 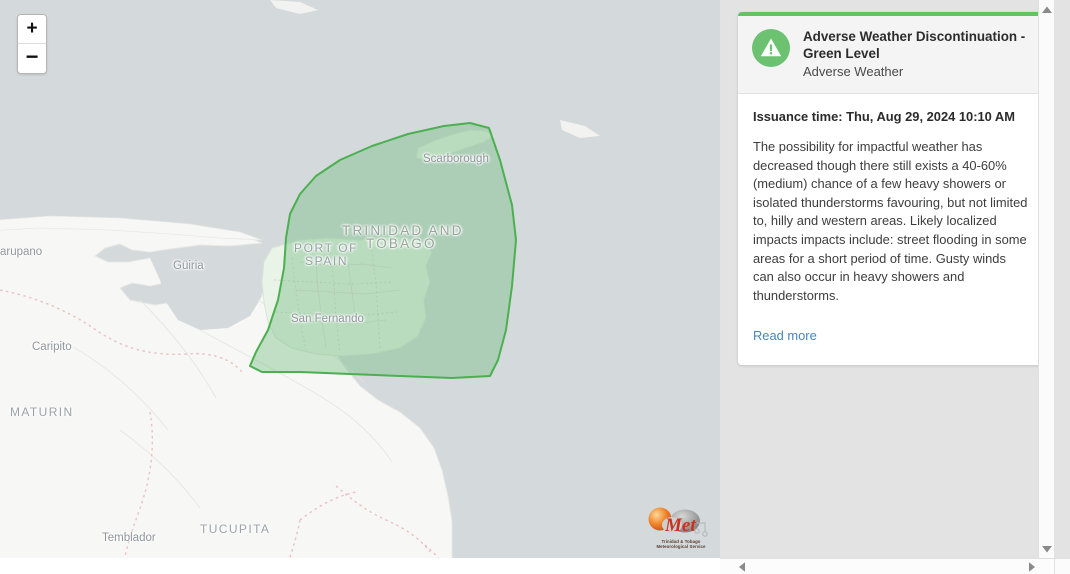 What do you see at coordinates (1046, 549) in the screenshot?
I see `scroll-down-arrow` at bounding box center [1046, 549].